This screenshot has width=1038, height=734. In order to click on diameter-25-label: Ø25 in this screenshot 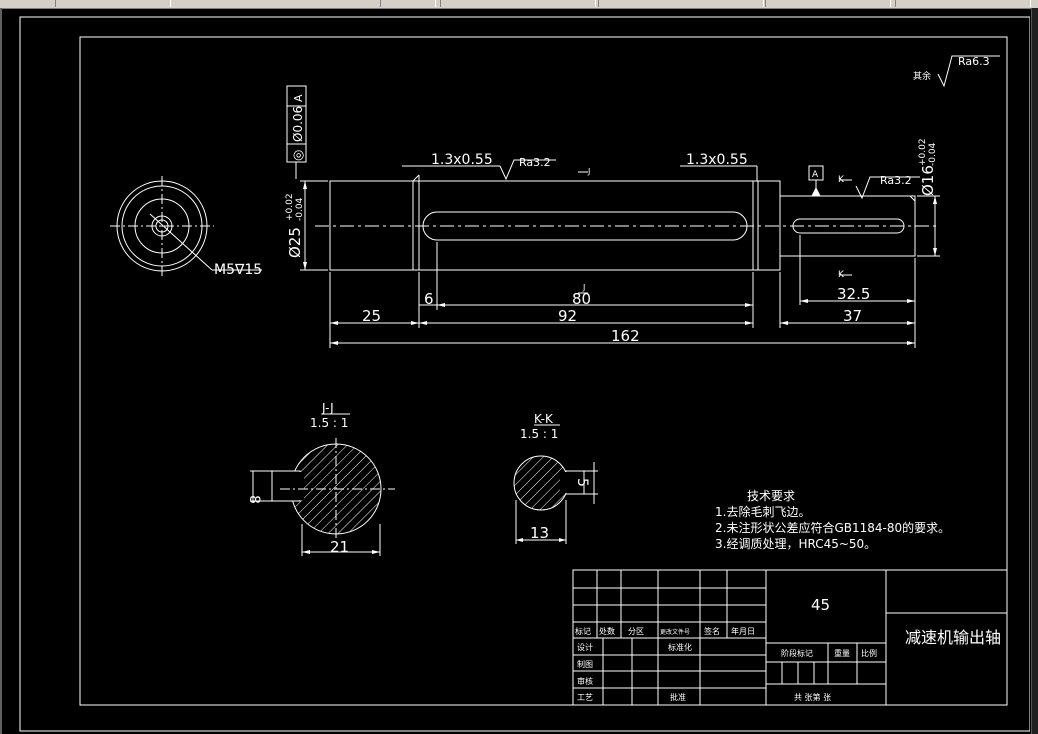, I will do `click(295, 242)`.